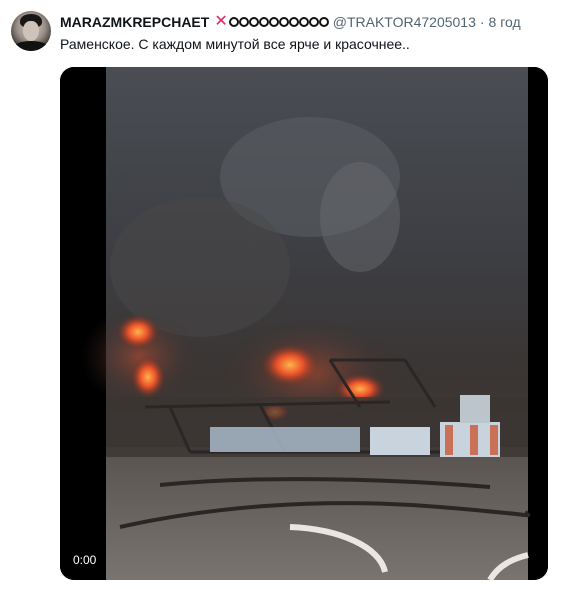 The height and width of the screenshot is (589, 585). I want to click on video-duration: 0:00, so click(85, 560).